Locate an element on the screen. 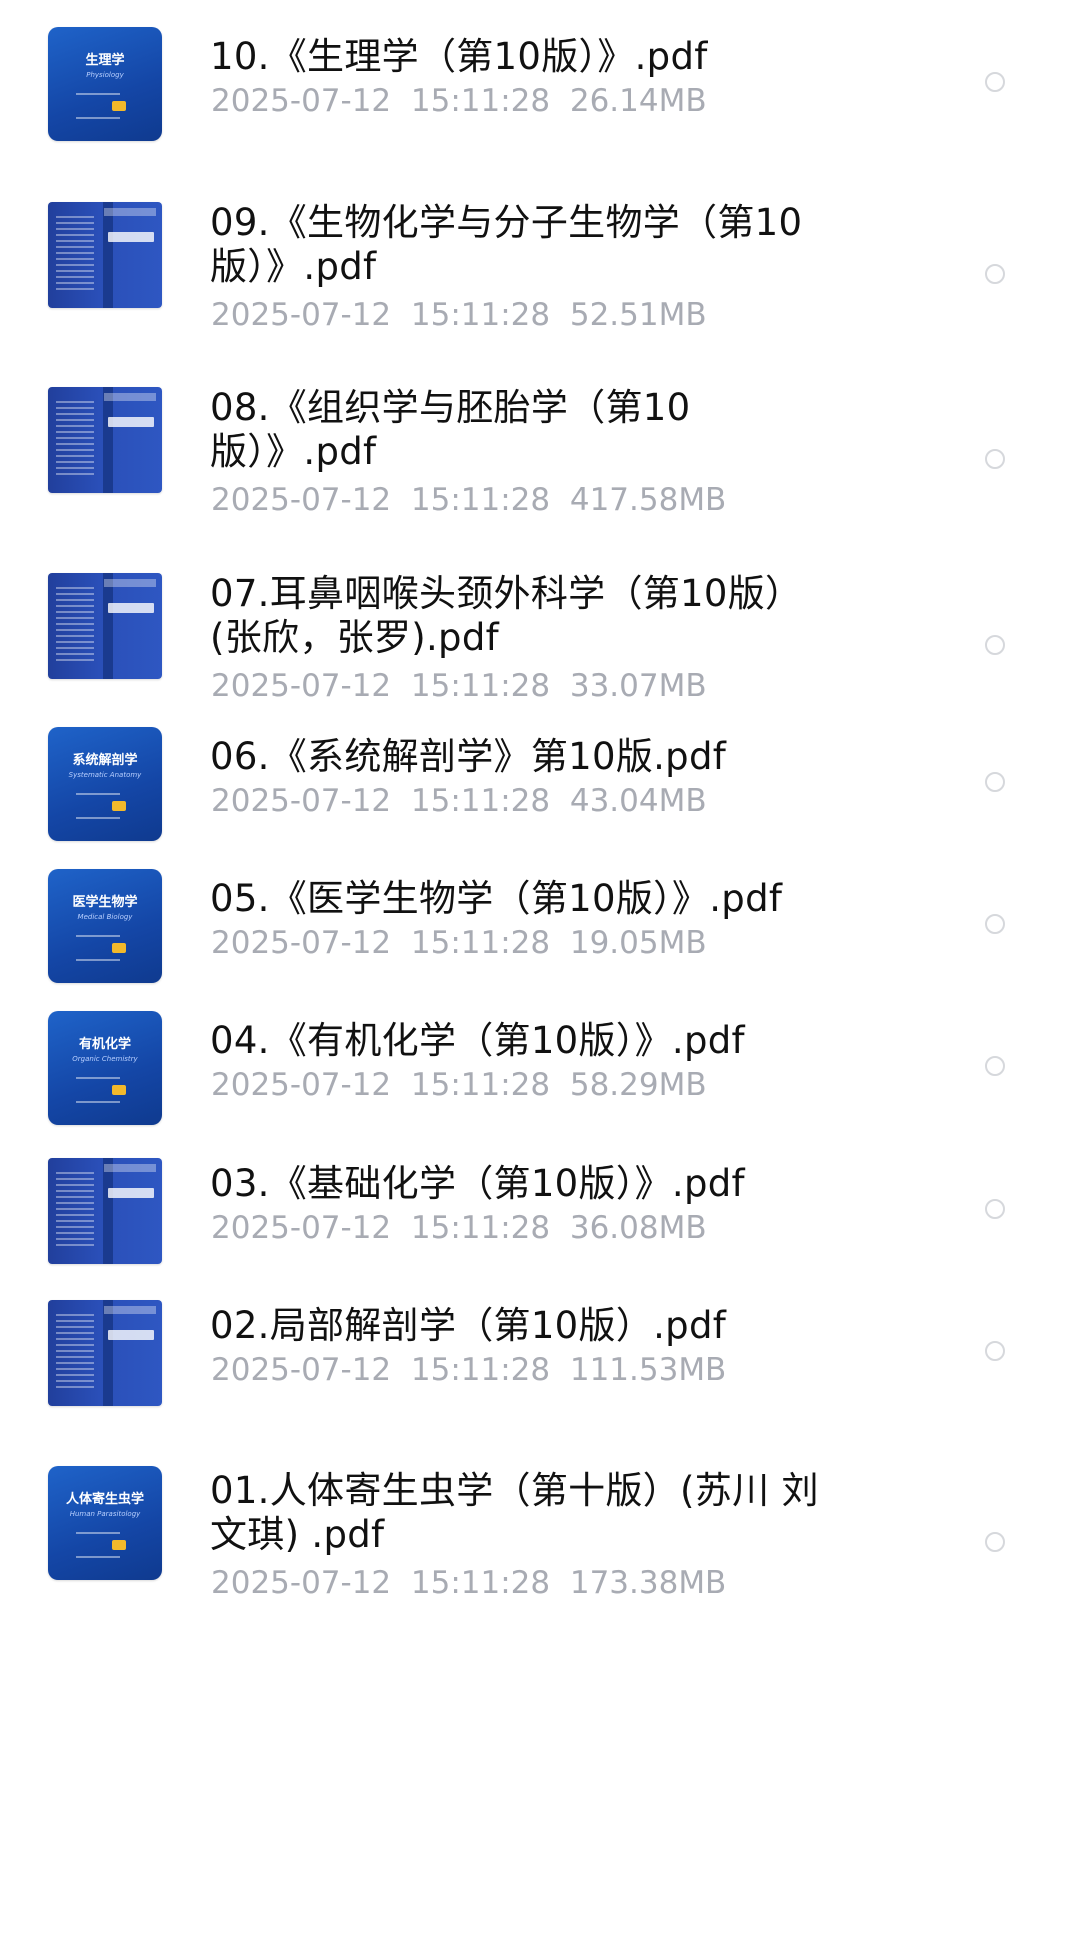 This screenshot has width=1080, height=1957. pdf-thumbnail: 系统解剖学 Systematic Anatomy is located at coordinates (105, 784).